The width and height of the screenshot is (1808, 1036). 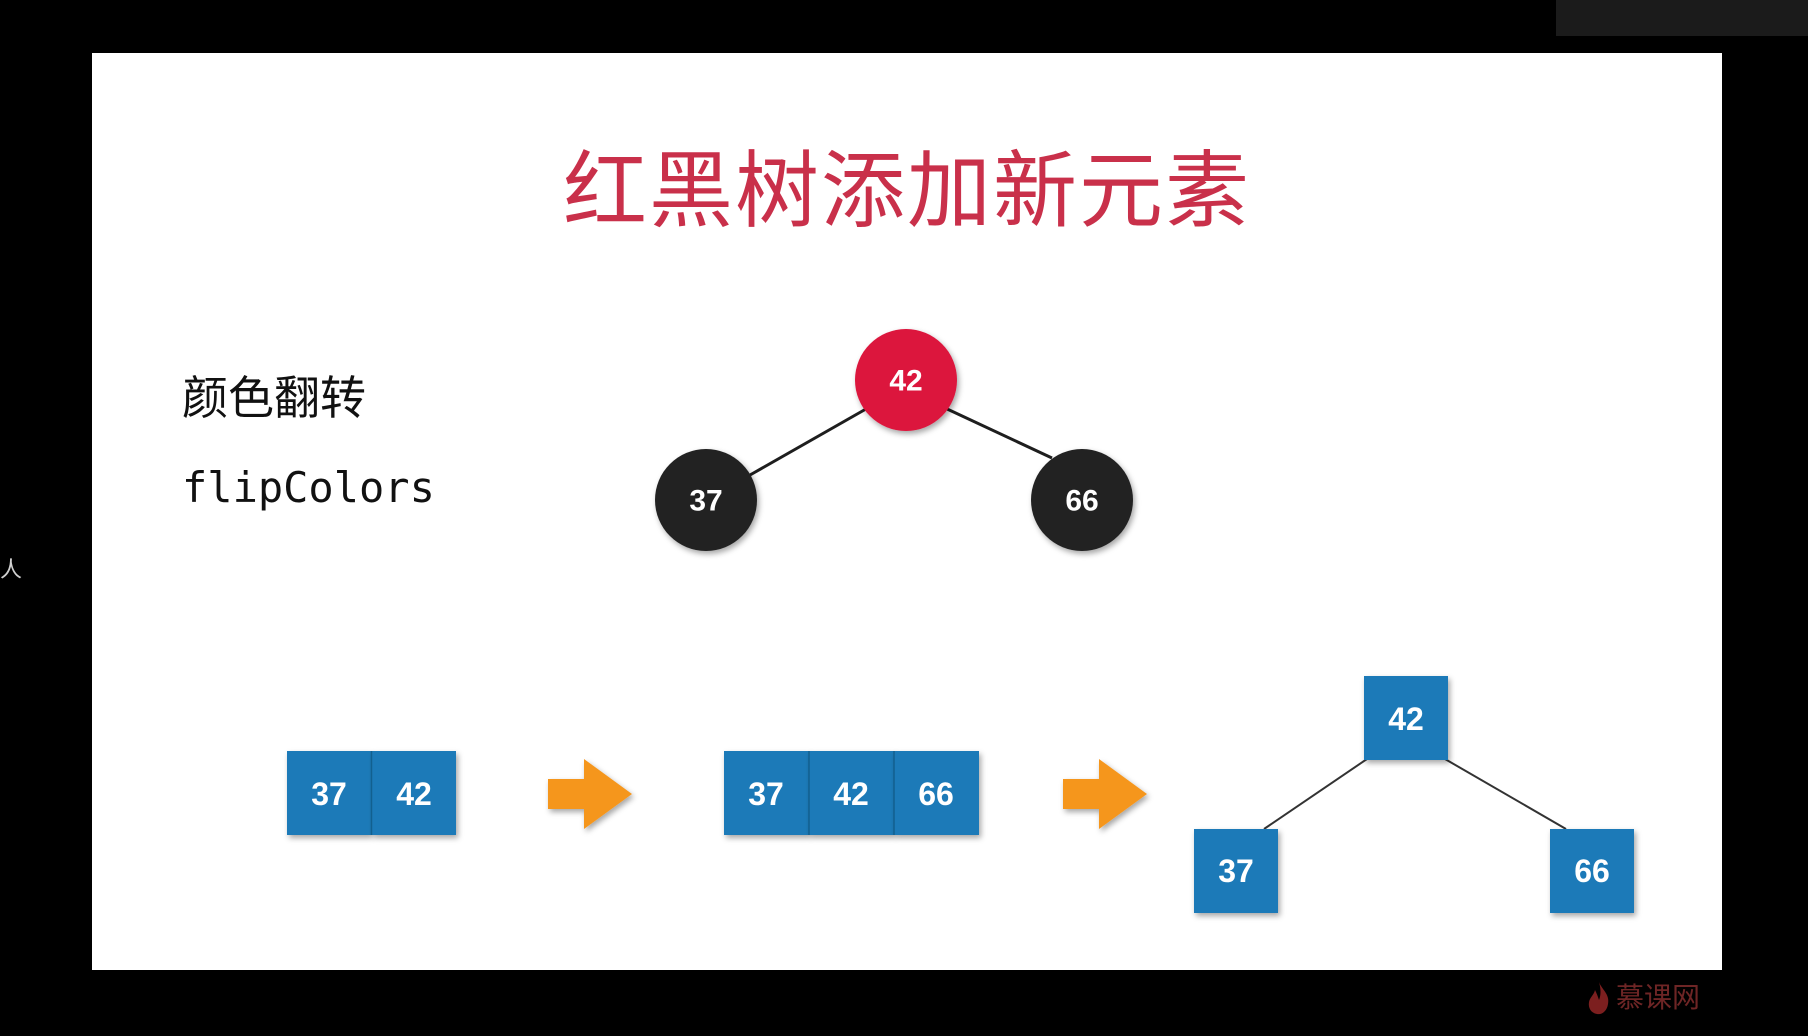 I want to click on rb-node-right-label: 66, so click(x=1081, y=501).